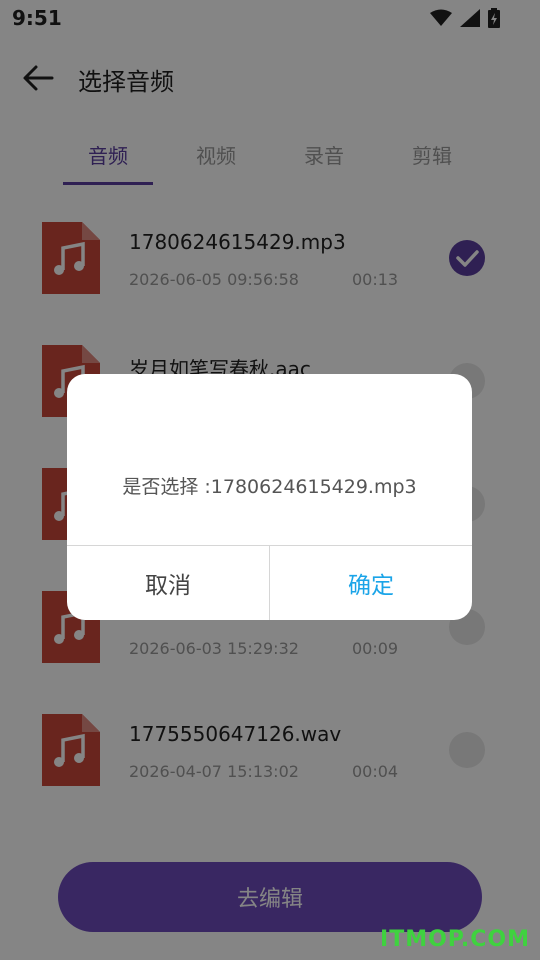 The height and width of the screenshot is (960, 540). I want to click on confirm-button: 确定, so click(371, 583).